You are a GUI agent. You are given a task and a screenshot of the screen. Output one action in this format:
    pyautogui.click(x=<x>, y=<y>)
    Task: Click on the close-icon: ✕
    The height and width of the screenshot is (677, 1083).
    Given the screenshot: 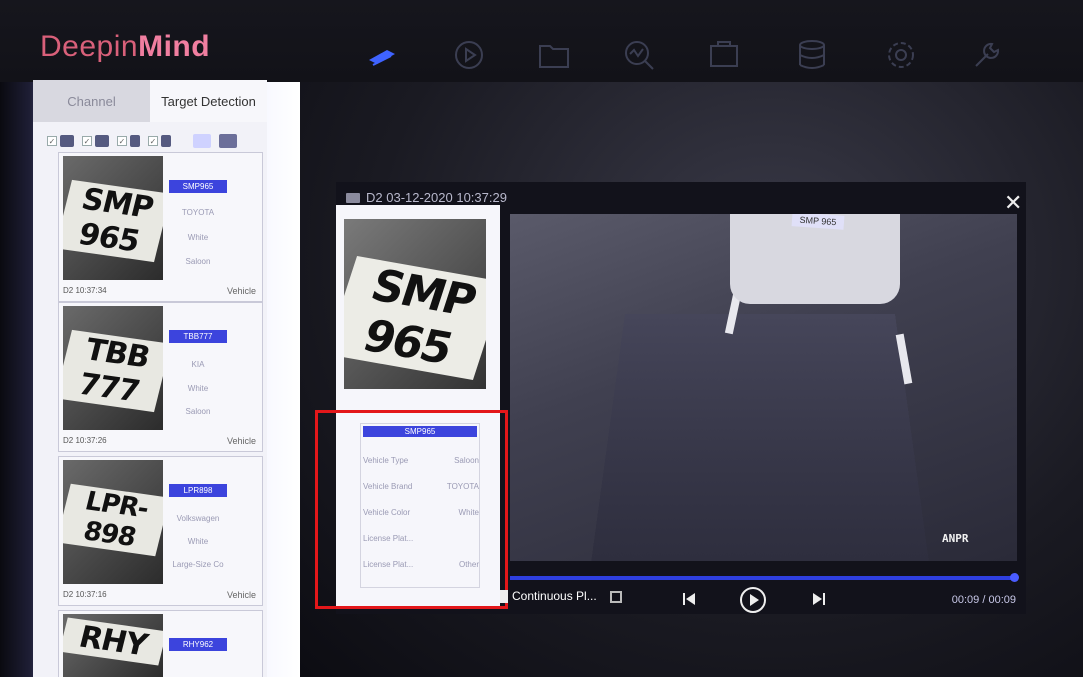 What is the action you would take?
    pyautogui.click(x=1013, y=203)
    